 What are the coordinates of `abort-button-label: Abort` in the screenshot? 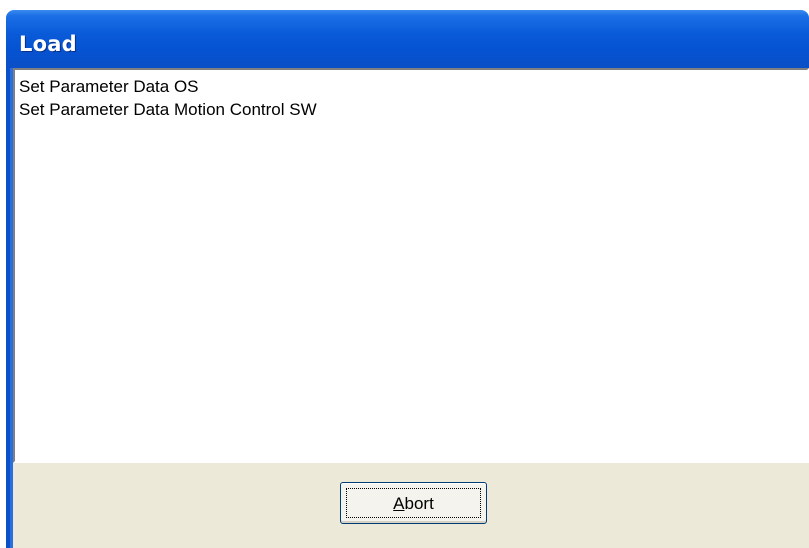 It's located at (413, 504).